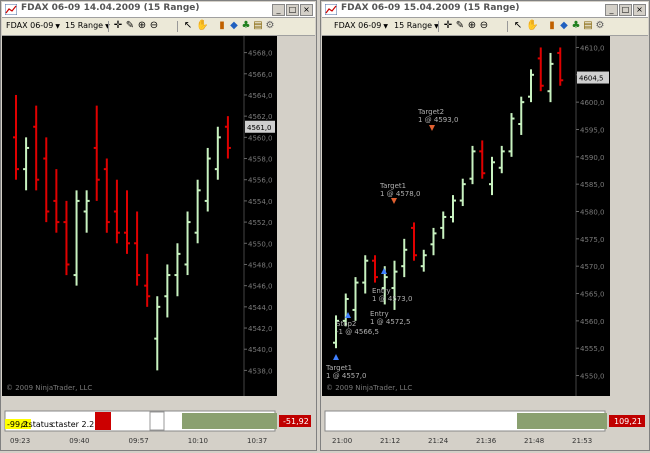  Describe the element at coordinates (257, 441) in the screenshot. I see `x-tick-label: 10:37` at that location.